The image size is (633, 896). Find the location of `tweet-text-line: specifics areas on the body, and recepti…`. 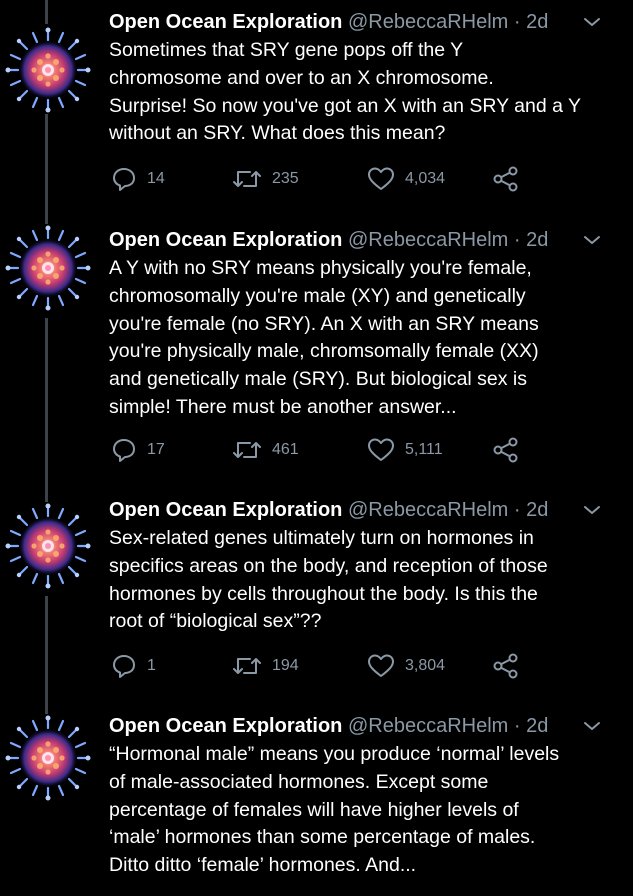

tweet-text-line: specifics areas on the body, and recepti… is located at coordinates (328, 565).